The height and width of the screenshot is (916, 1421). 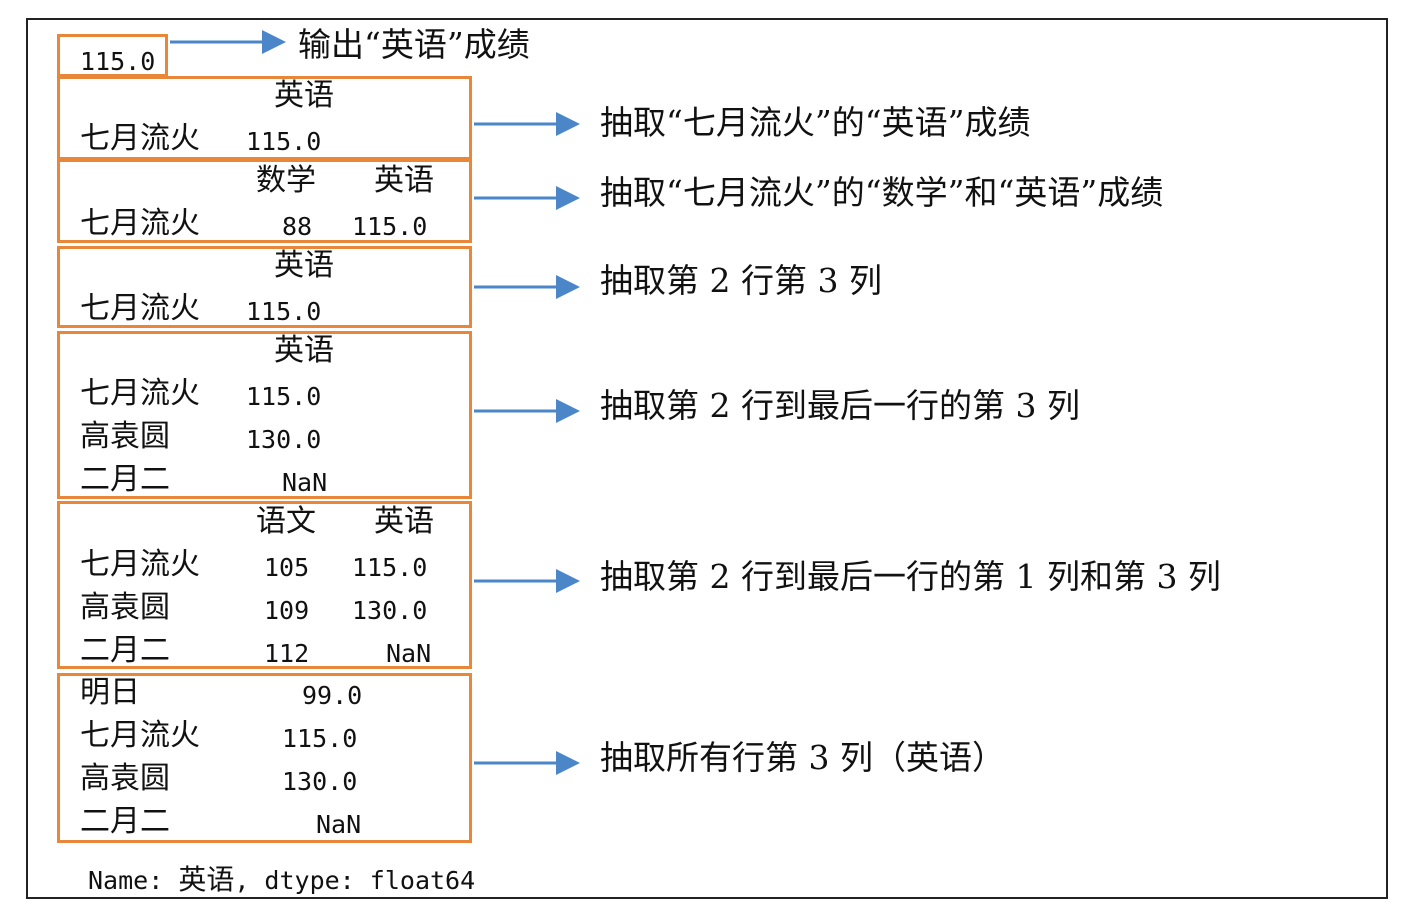 What do you see at coordinates (741, 280) in the screenshot?
I see `description-4: 抽取第 2 行第 3 列` at bounding box center [741, 280].